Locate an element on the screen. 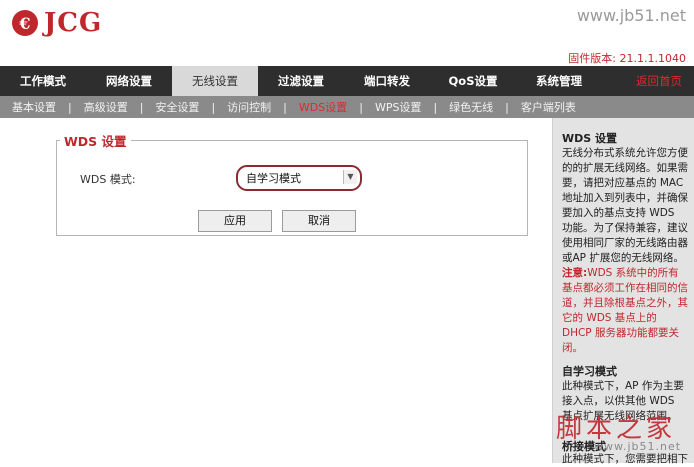  wds-legend: WDS 设置 is located at coordinates (95, 140).